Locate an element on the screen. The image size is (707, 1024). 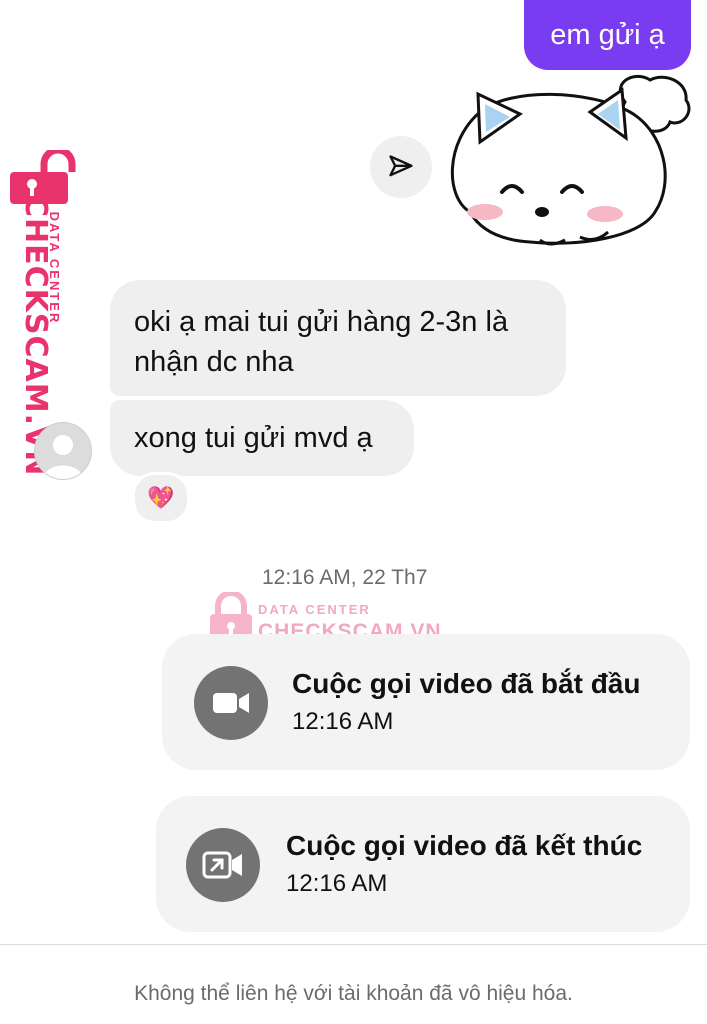
incoming-message-line: oki ạ mai tui gửi hàng 2-3n là is located at coordinates (321, 322).